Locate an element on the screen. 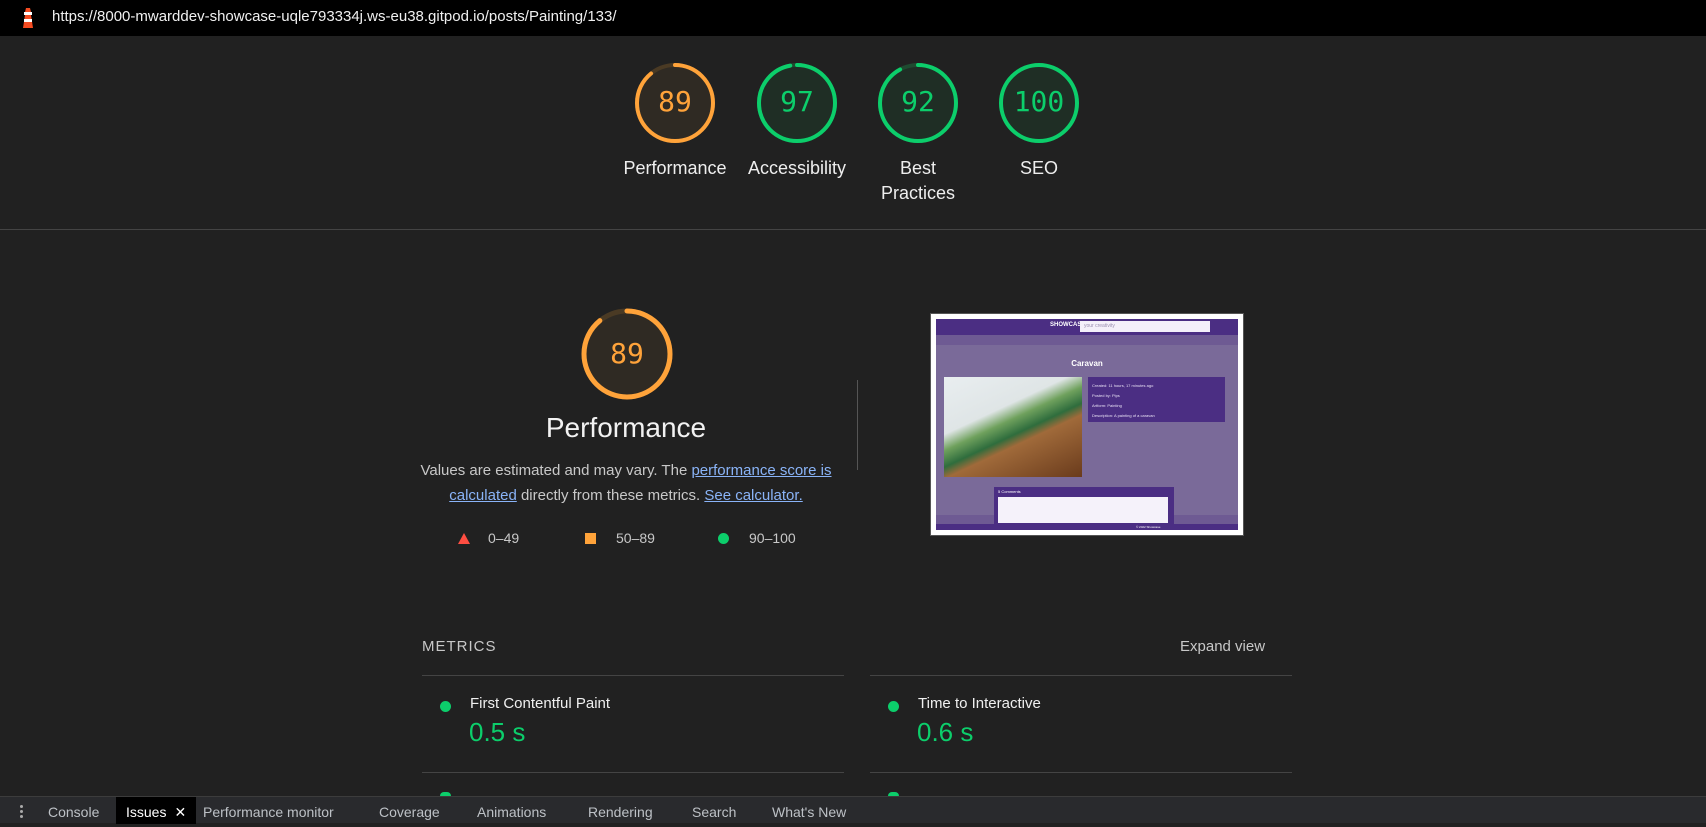 The width and height of the screenshot is (1706, 827). thumbnail-footer-text: © 2022 Showcase is located at coordinates (1148, 527).